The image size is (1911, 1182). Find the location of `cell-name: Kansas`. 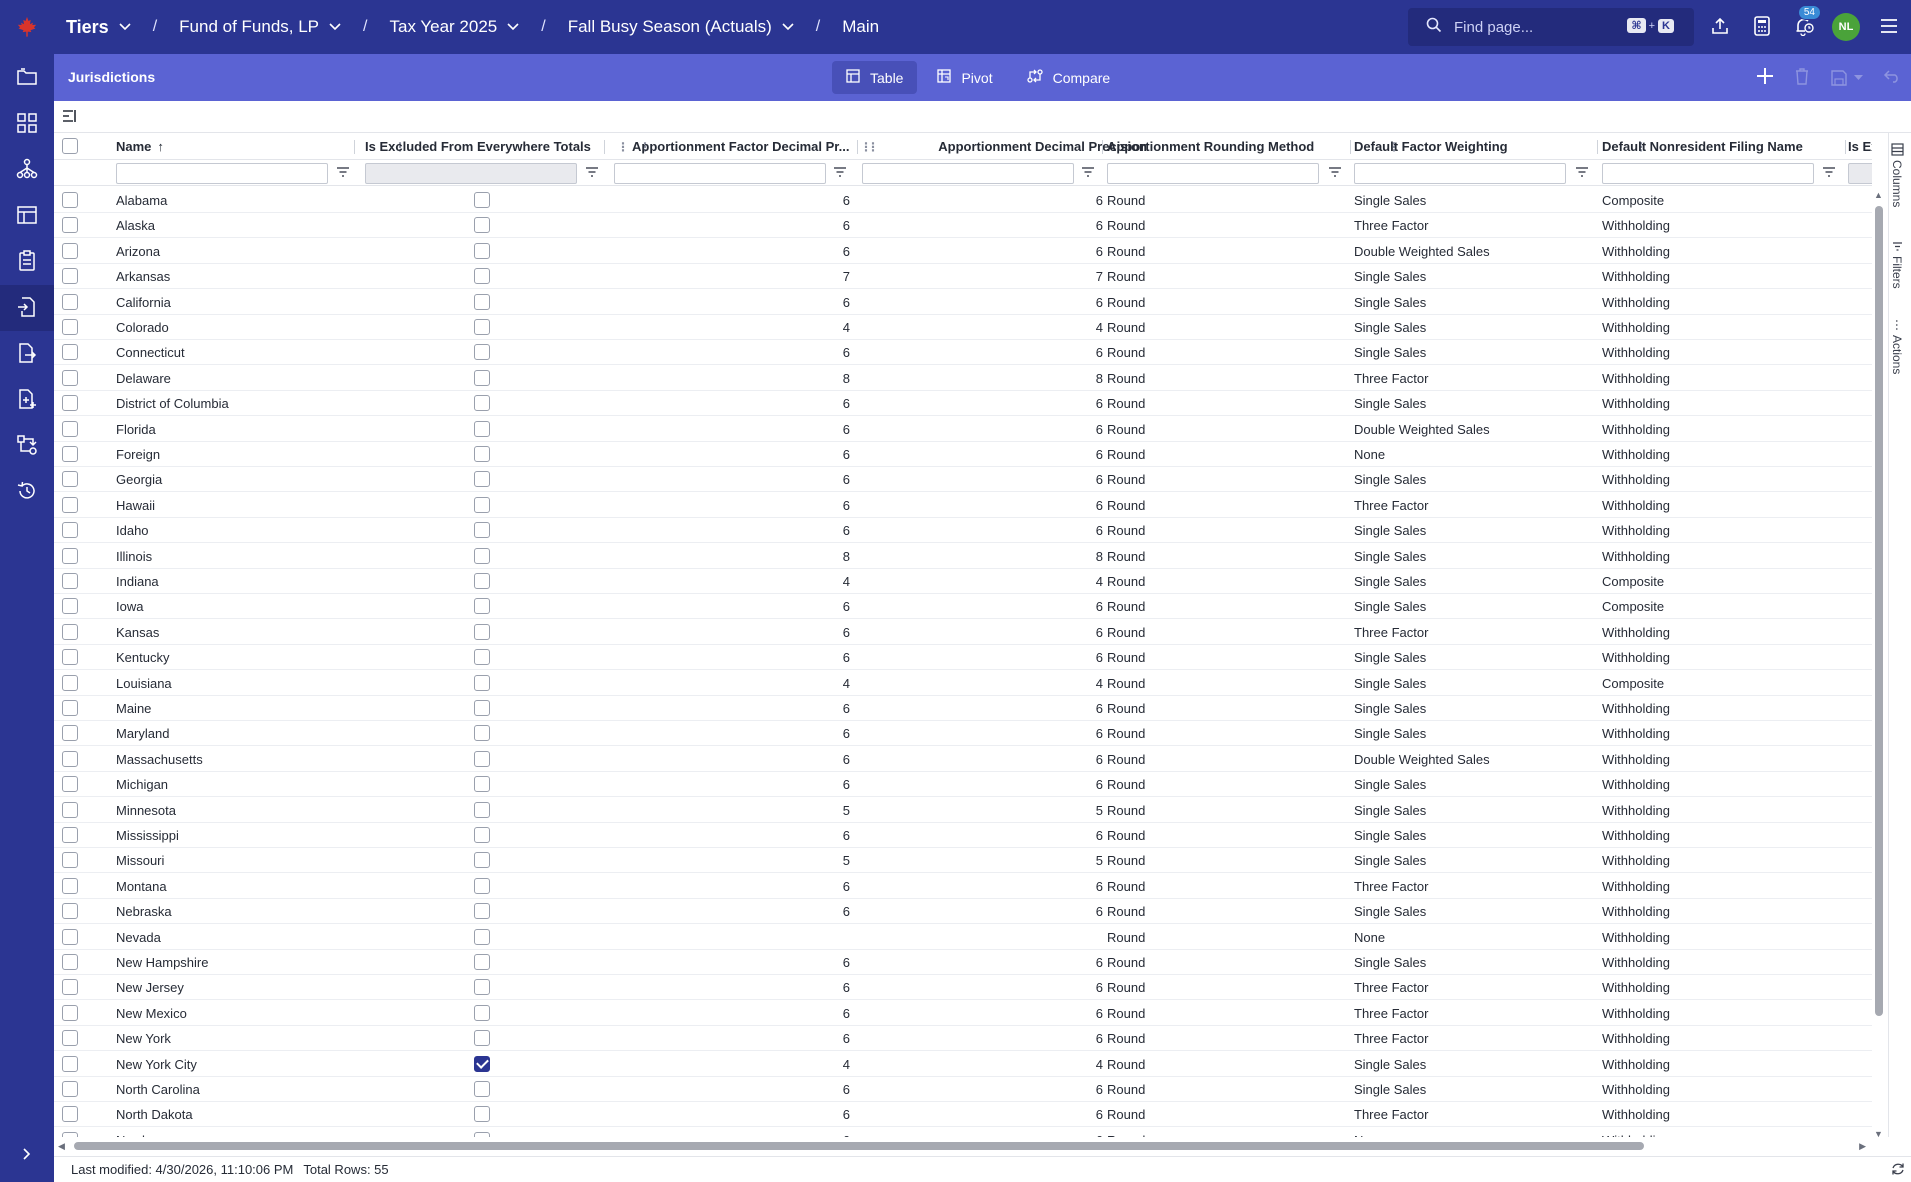

cell-name: Kansas is located at coordinates (231, 632).